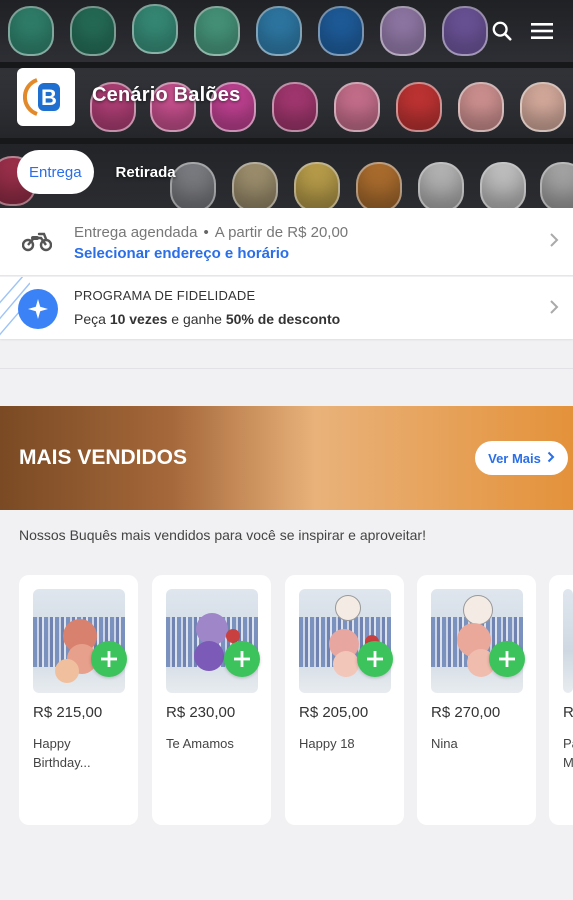 This screenshot has height=900, width=573. What do you see at coordinates (146, 172) in the screenshot?
I see `tab-pickup: Retirada` at bounding box center [146, 172].